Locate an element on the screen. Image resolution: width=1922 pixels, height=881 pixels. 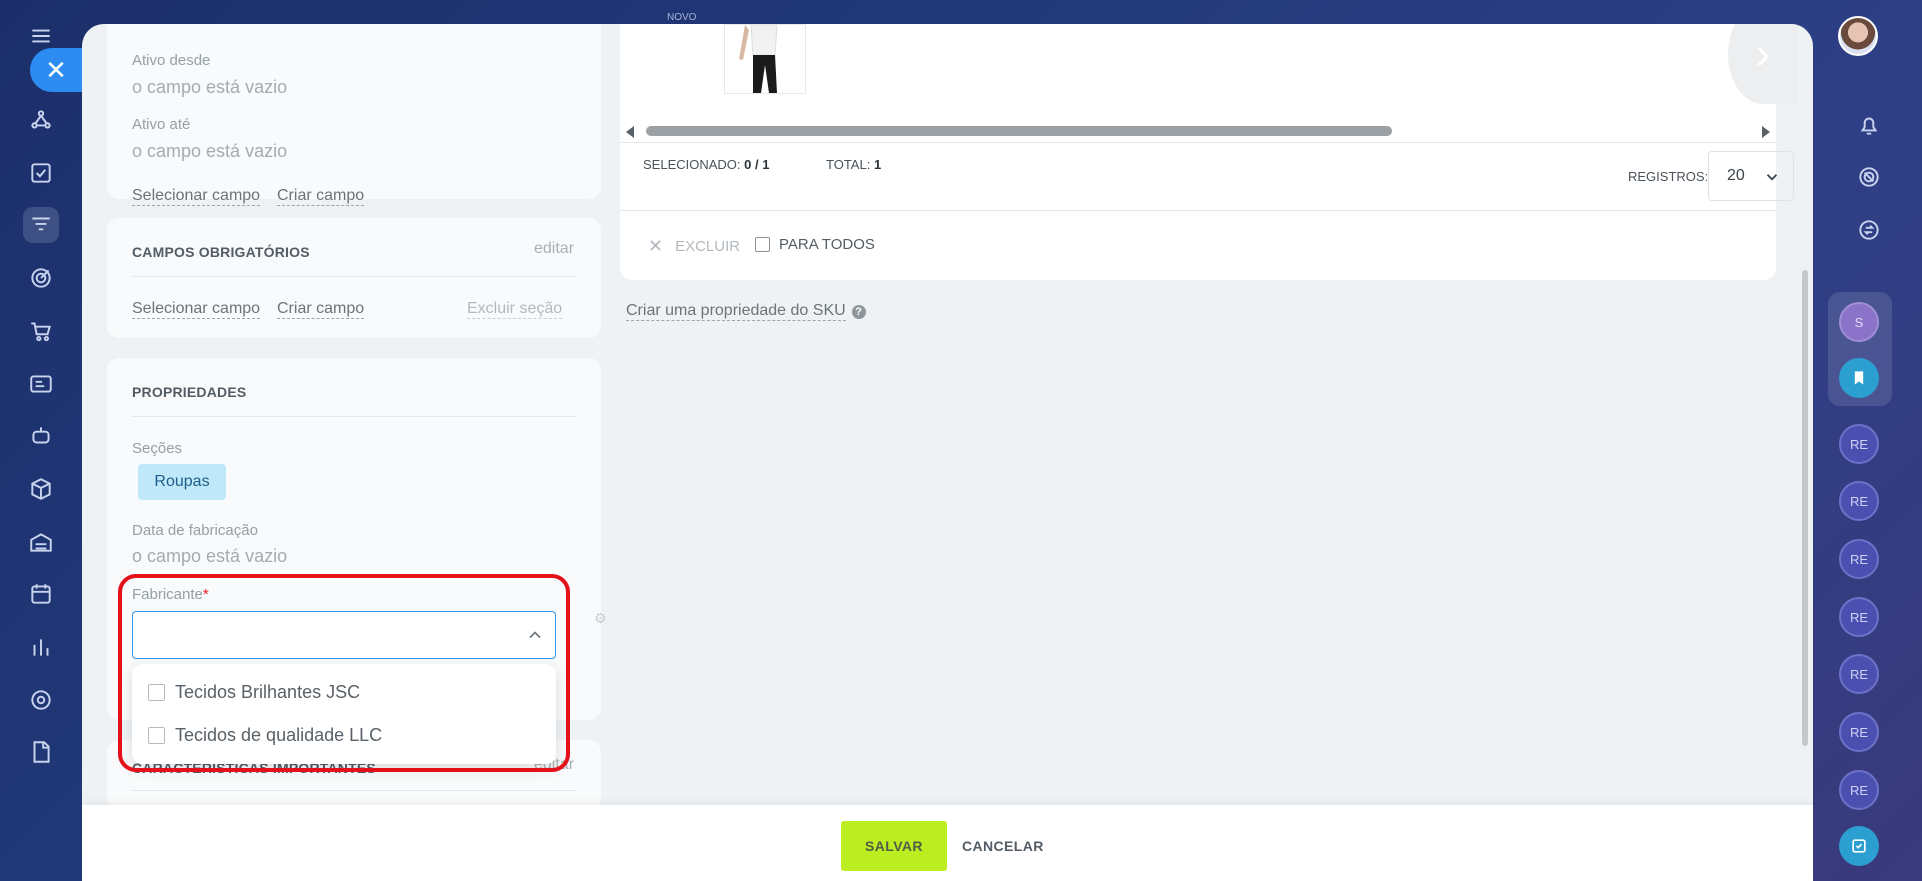
required-edit-link: editar is located at coordinates (554, 249).